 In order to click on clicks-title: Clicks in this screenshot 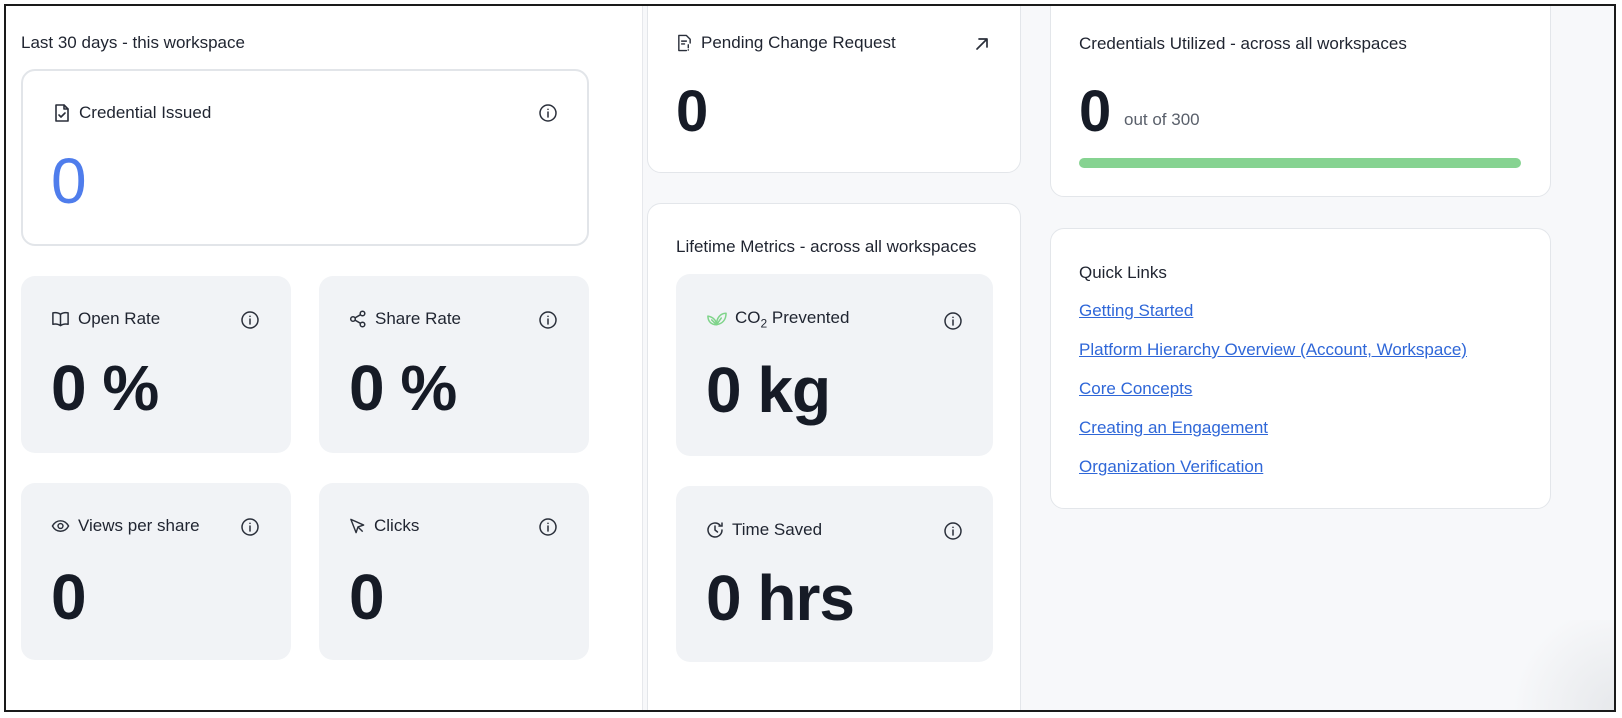, I will do `click(397, 525)`.